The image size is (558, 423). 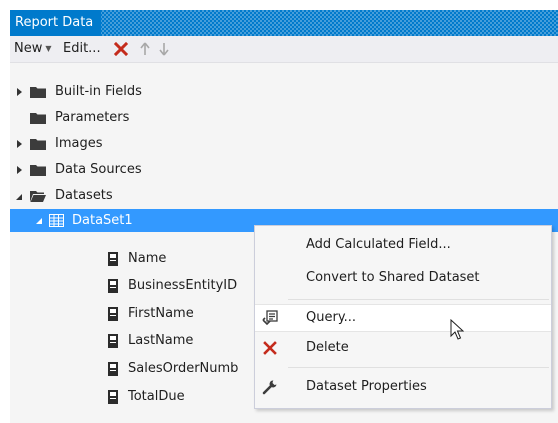 I want to click on menu-item-dataset-properties: Dataset Properties, so click(x=403, y=387).